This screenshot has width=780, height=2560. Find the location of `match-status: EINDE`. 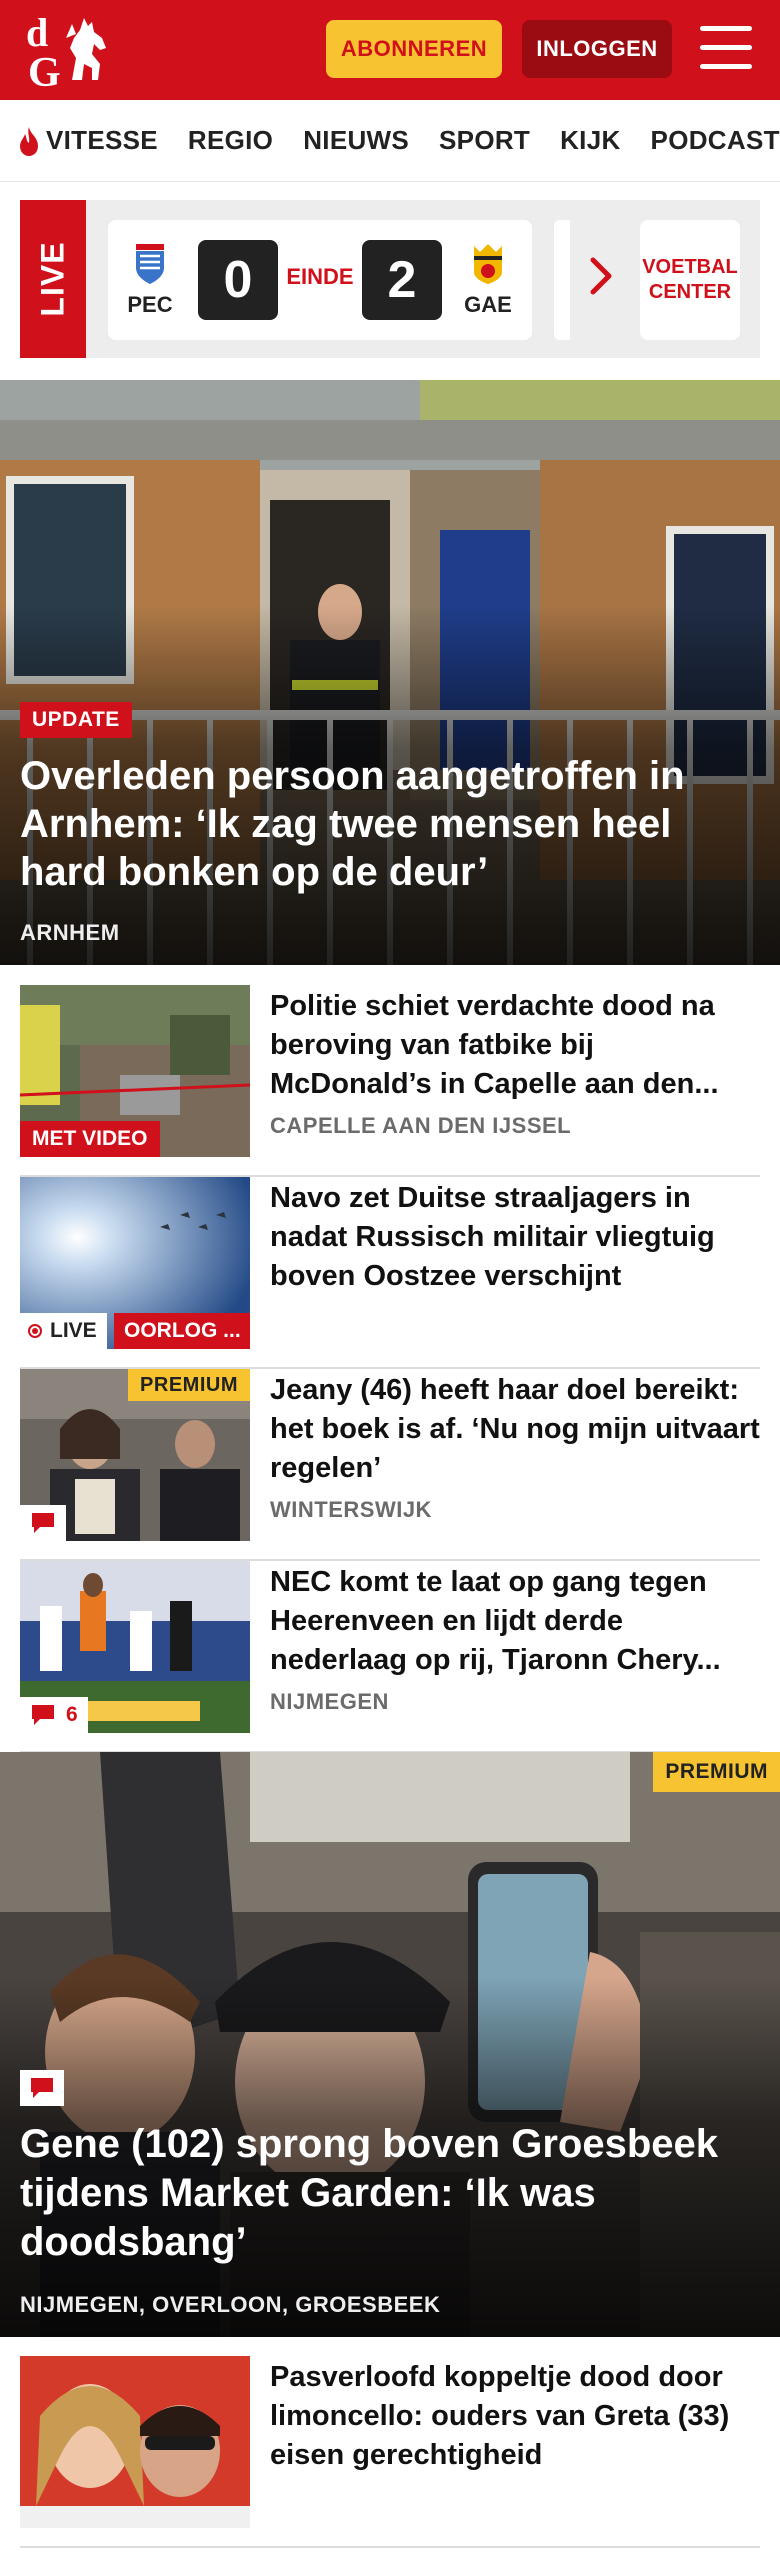

match-status: EINDE is located at coordinates (320, 276).